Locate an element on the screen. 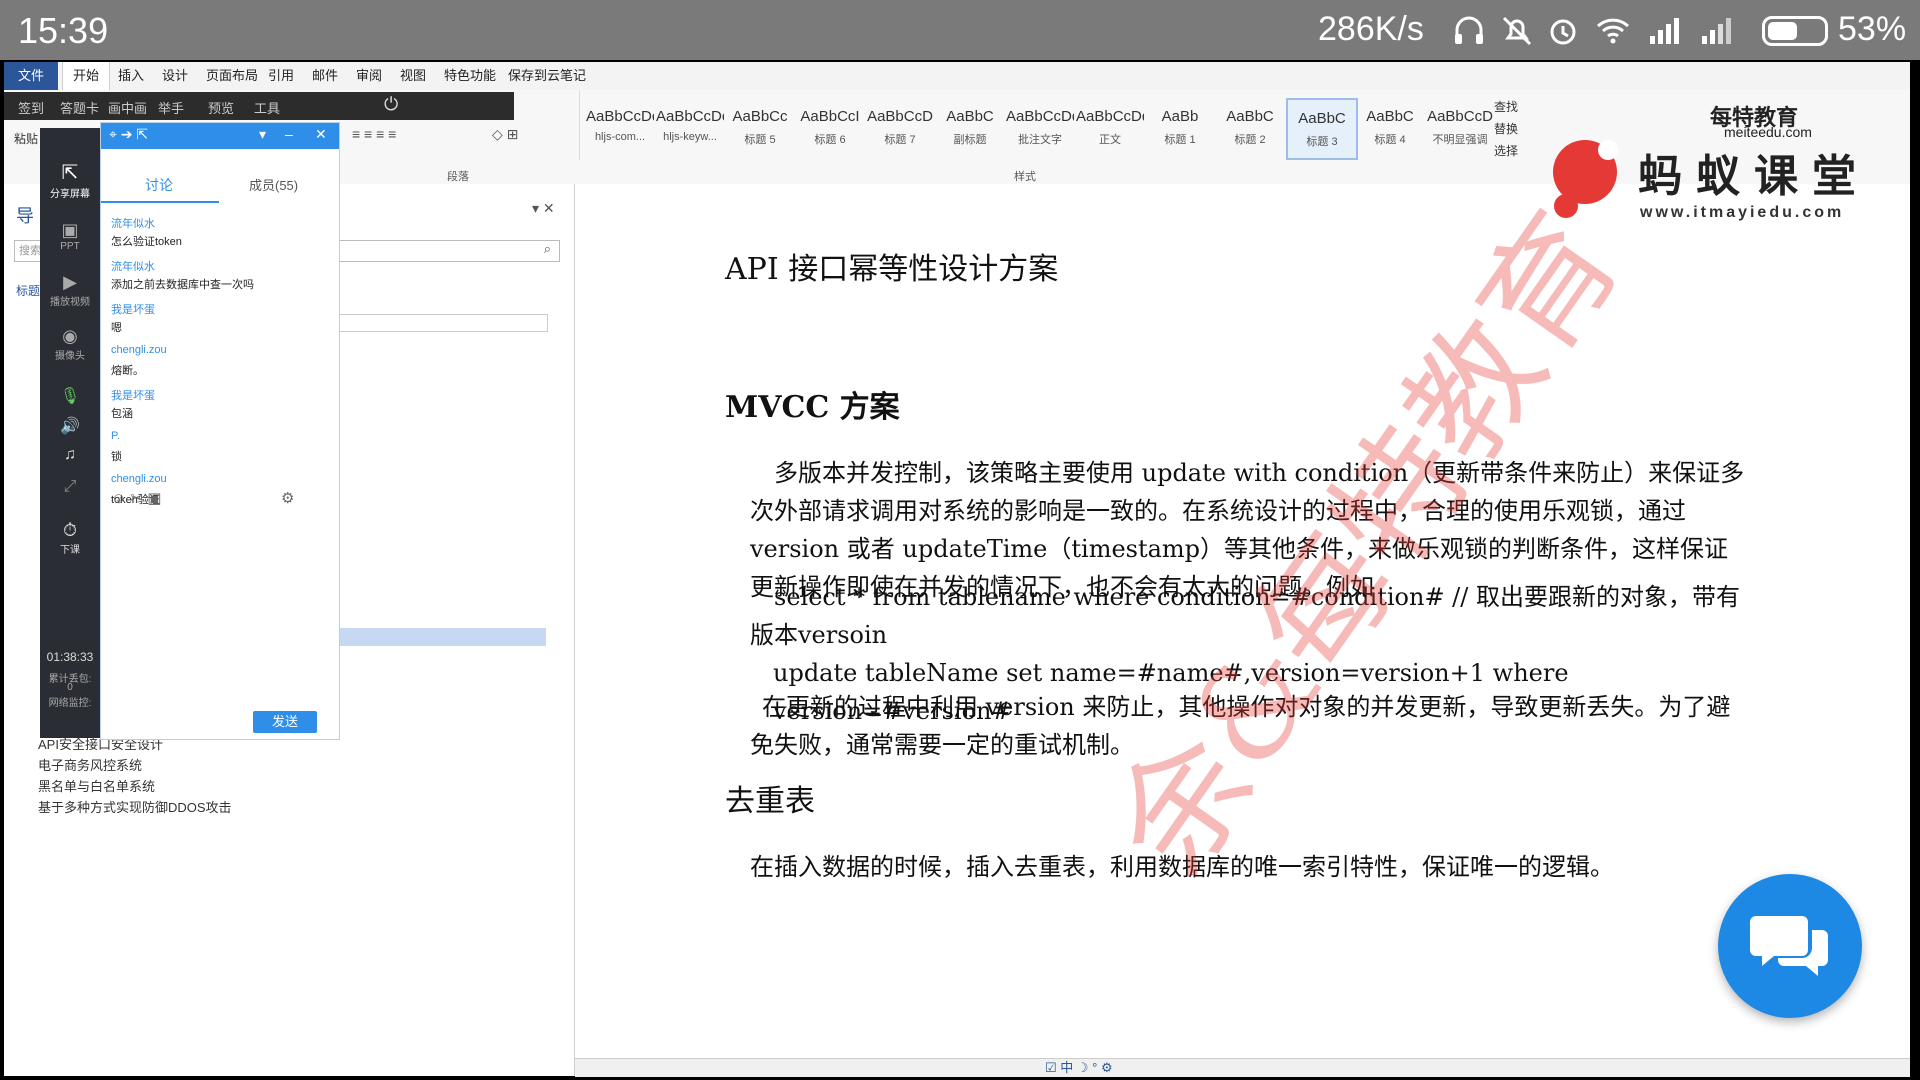 This screenshot has height=1080, width=1920. style-label: 标题 2 is located at coordinates (1250, 140).